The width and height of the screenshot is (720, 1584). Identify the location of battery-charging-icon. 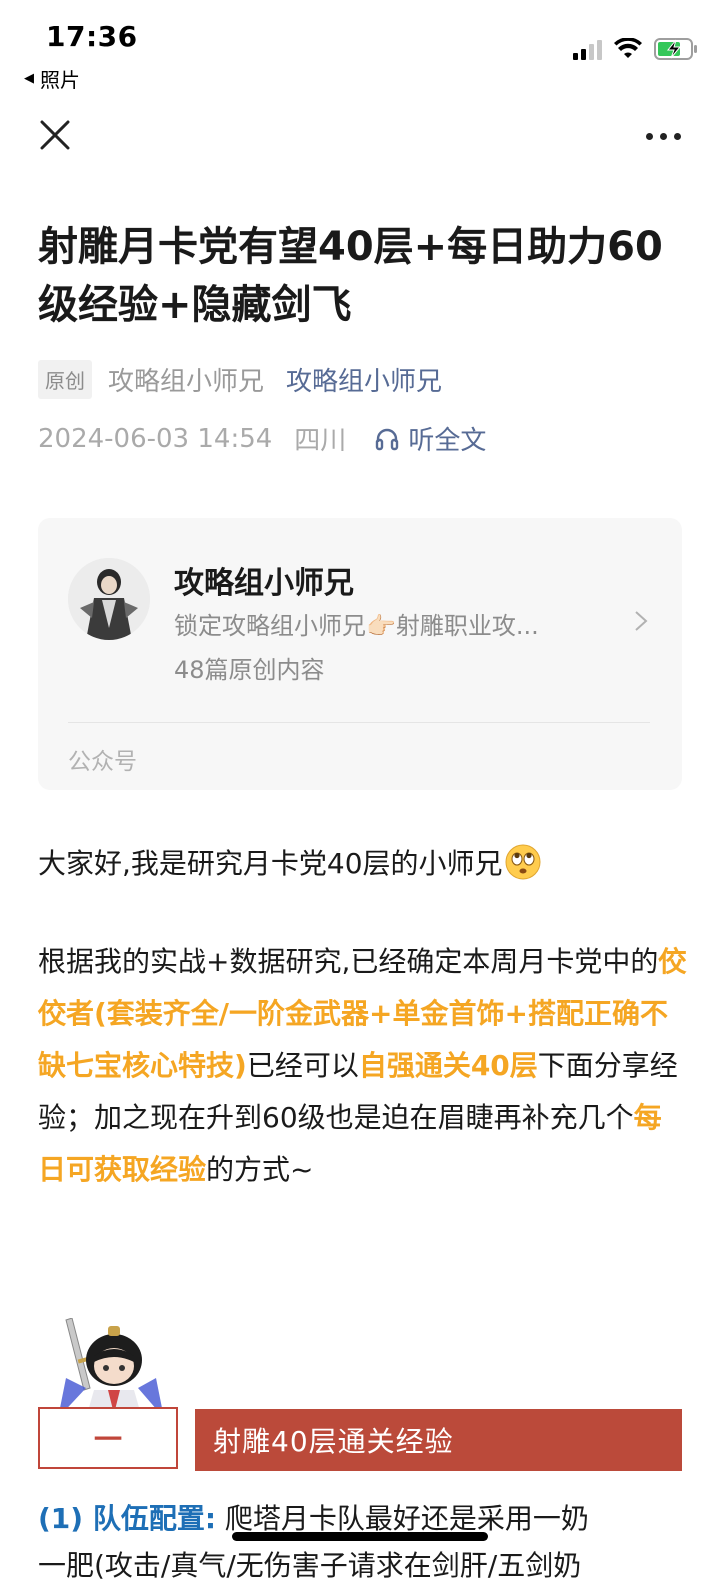
(675, 49).